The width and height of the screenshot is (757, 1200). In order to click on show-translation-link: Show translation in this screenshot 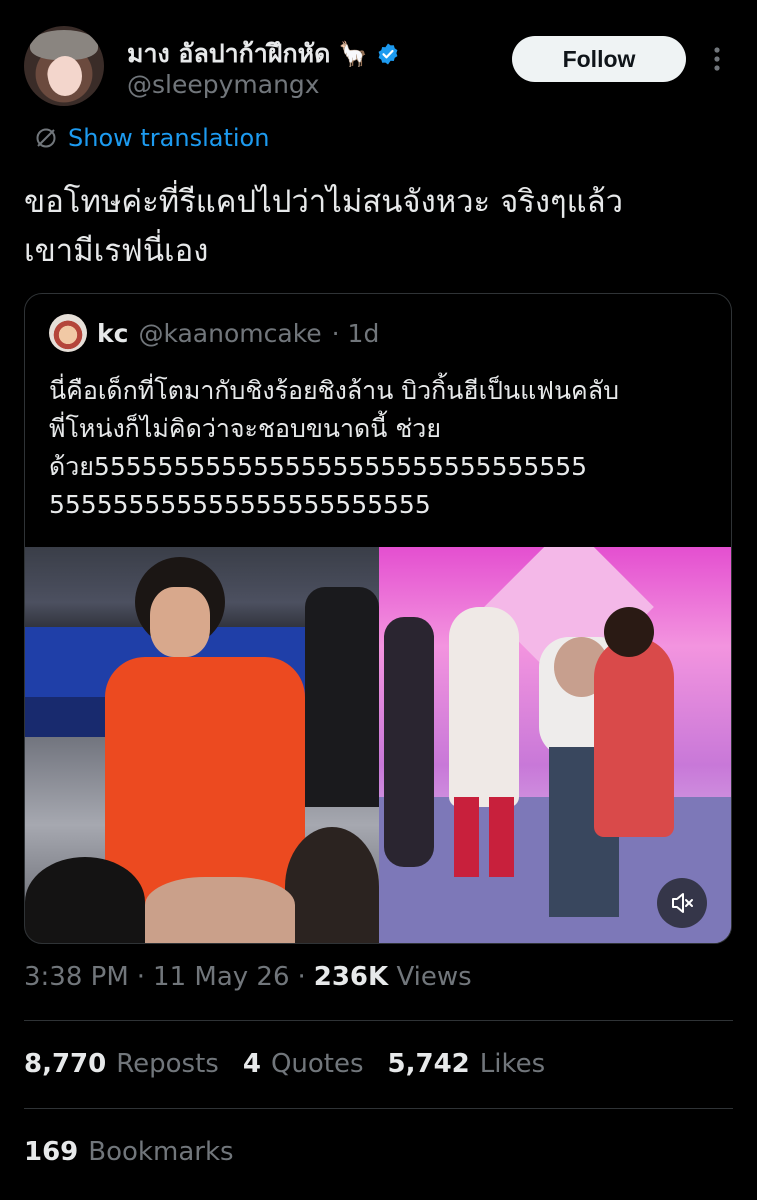, I will do `click(151, 138)`.